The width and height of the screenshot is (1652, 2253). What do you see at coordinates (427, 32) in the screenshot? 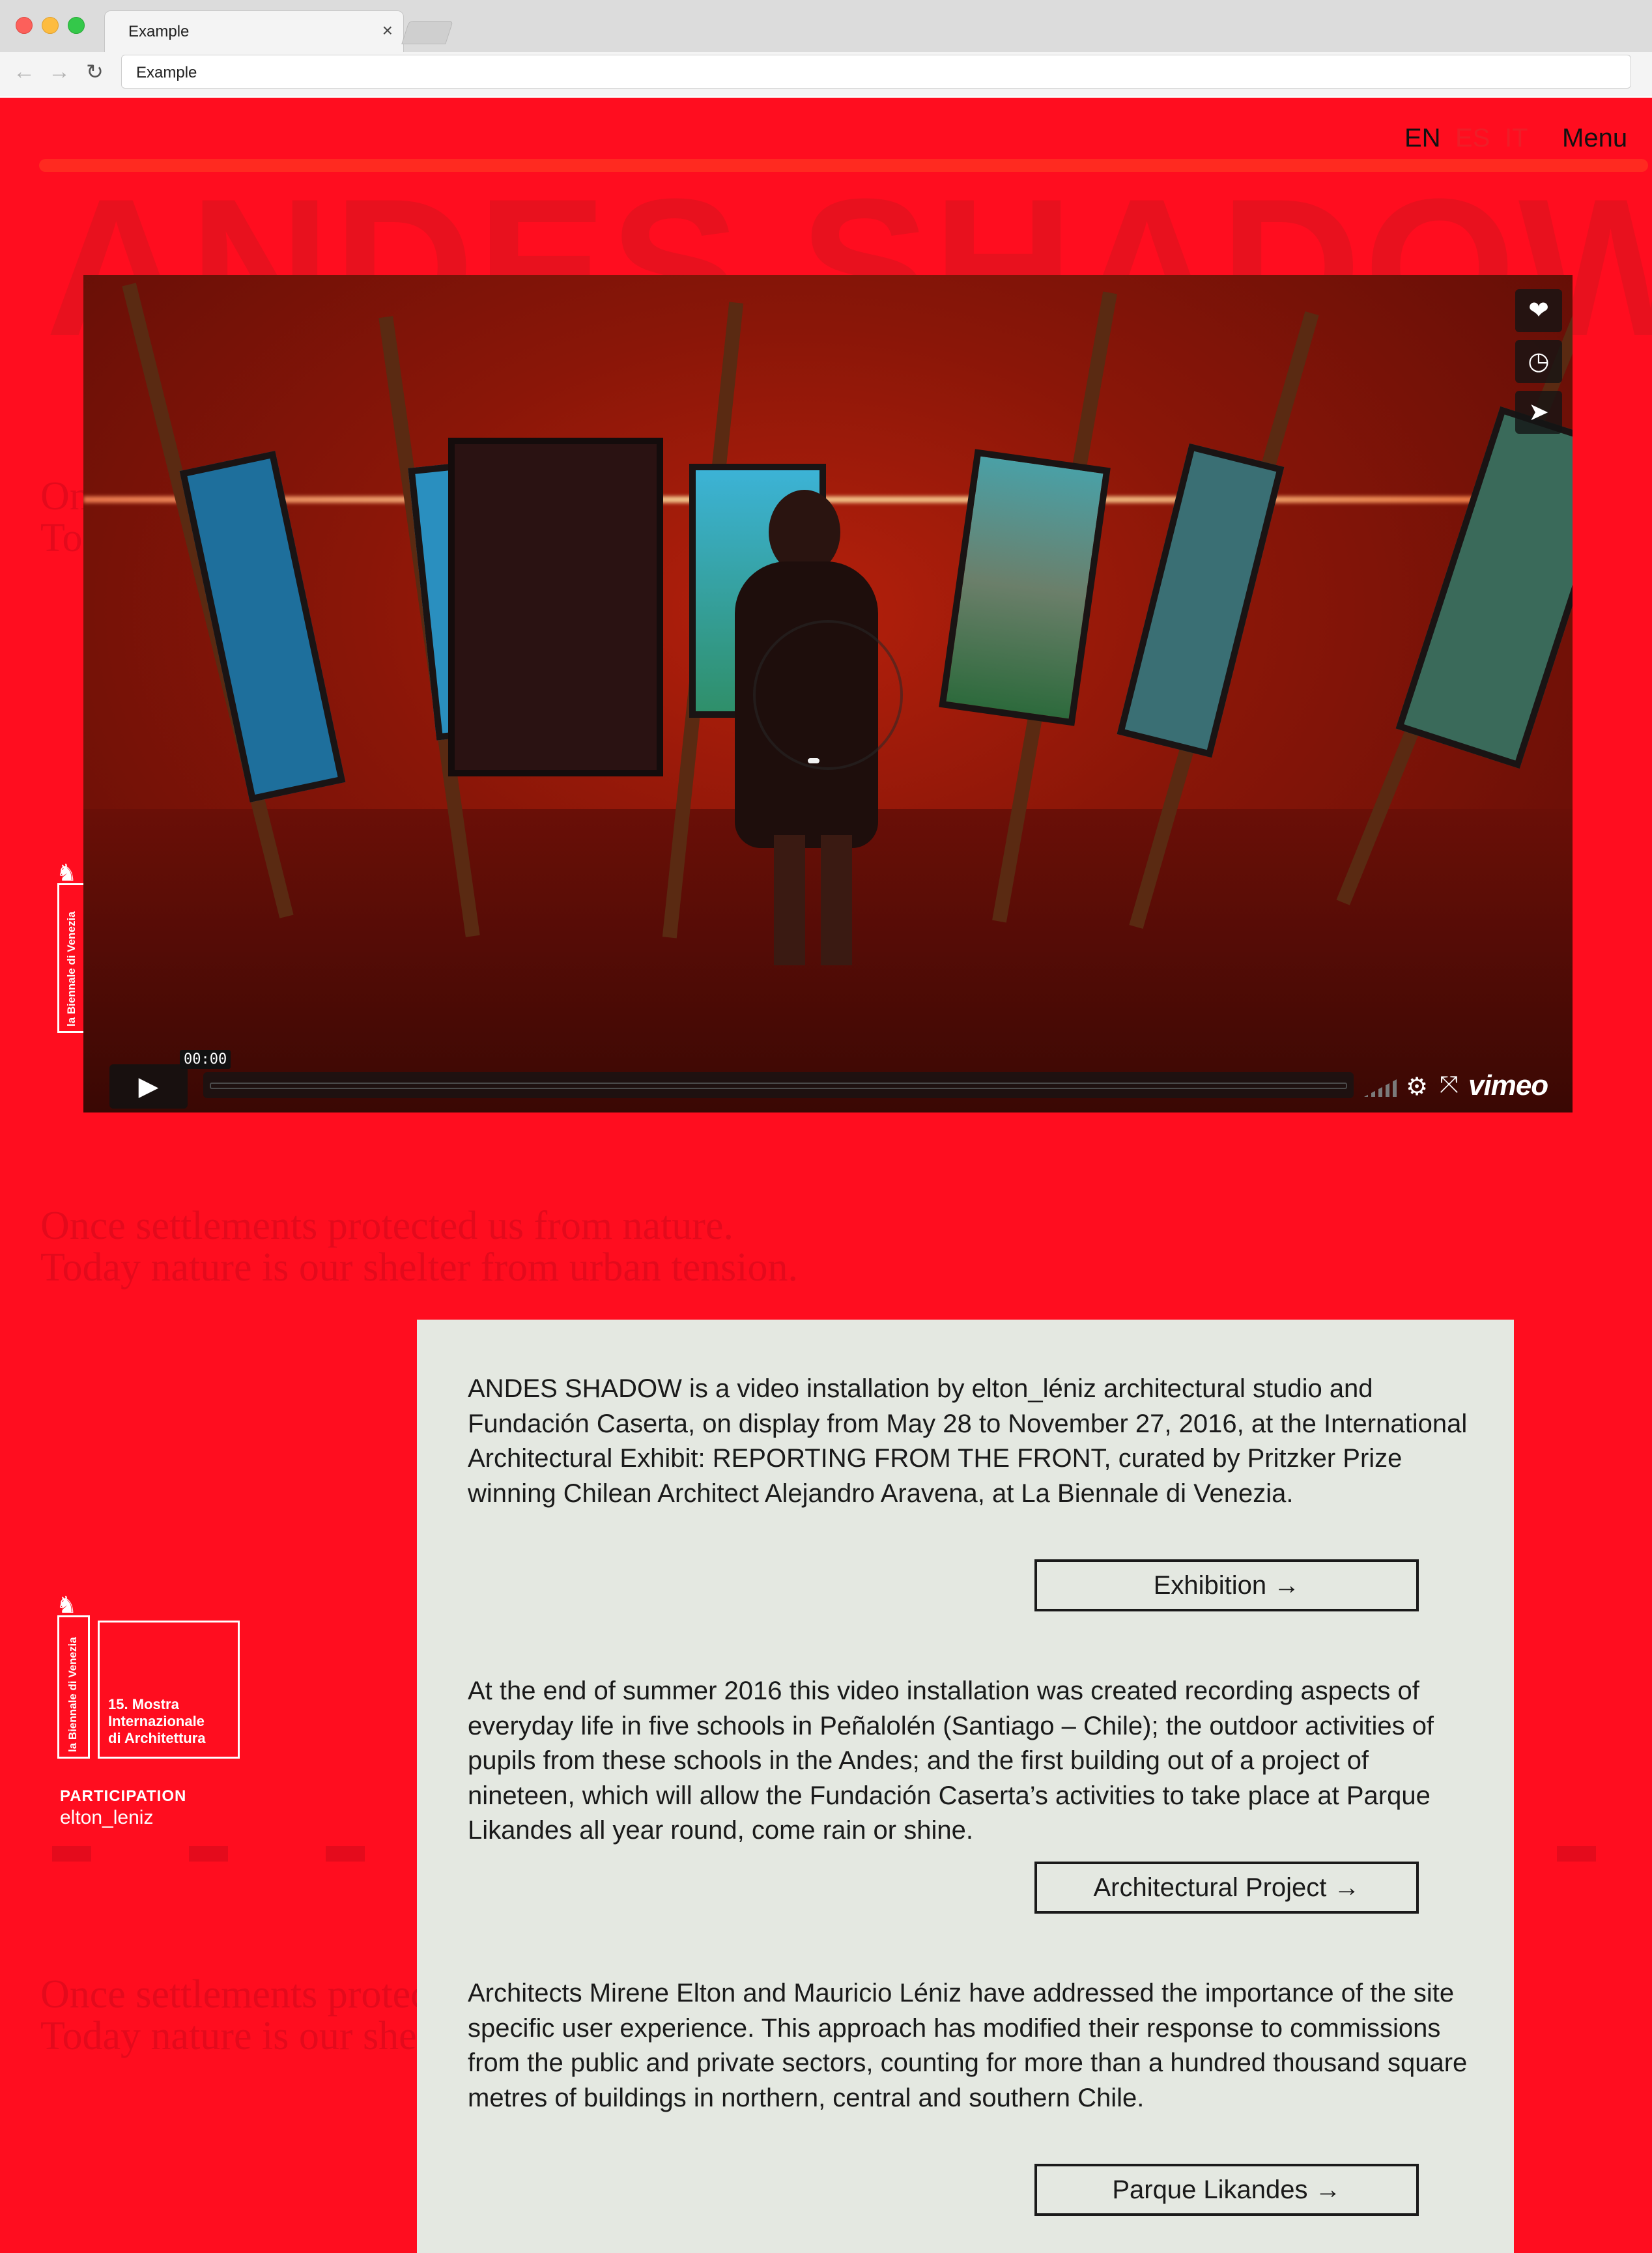
I see `new-tab-button` at bounding box center [427, 32].